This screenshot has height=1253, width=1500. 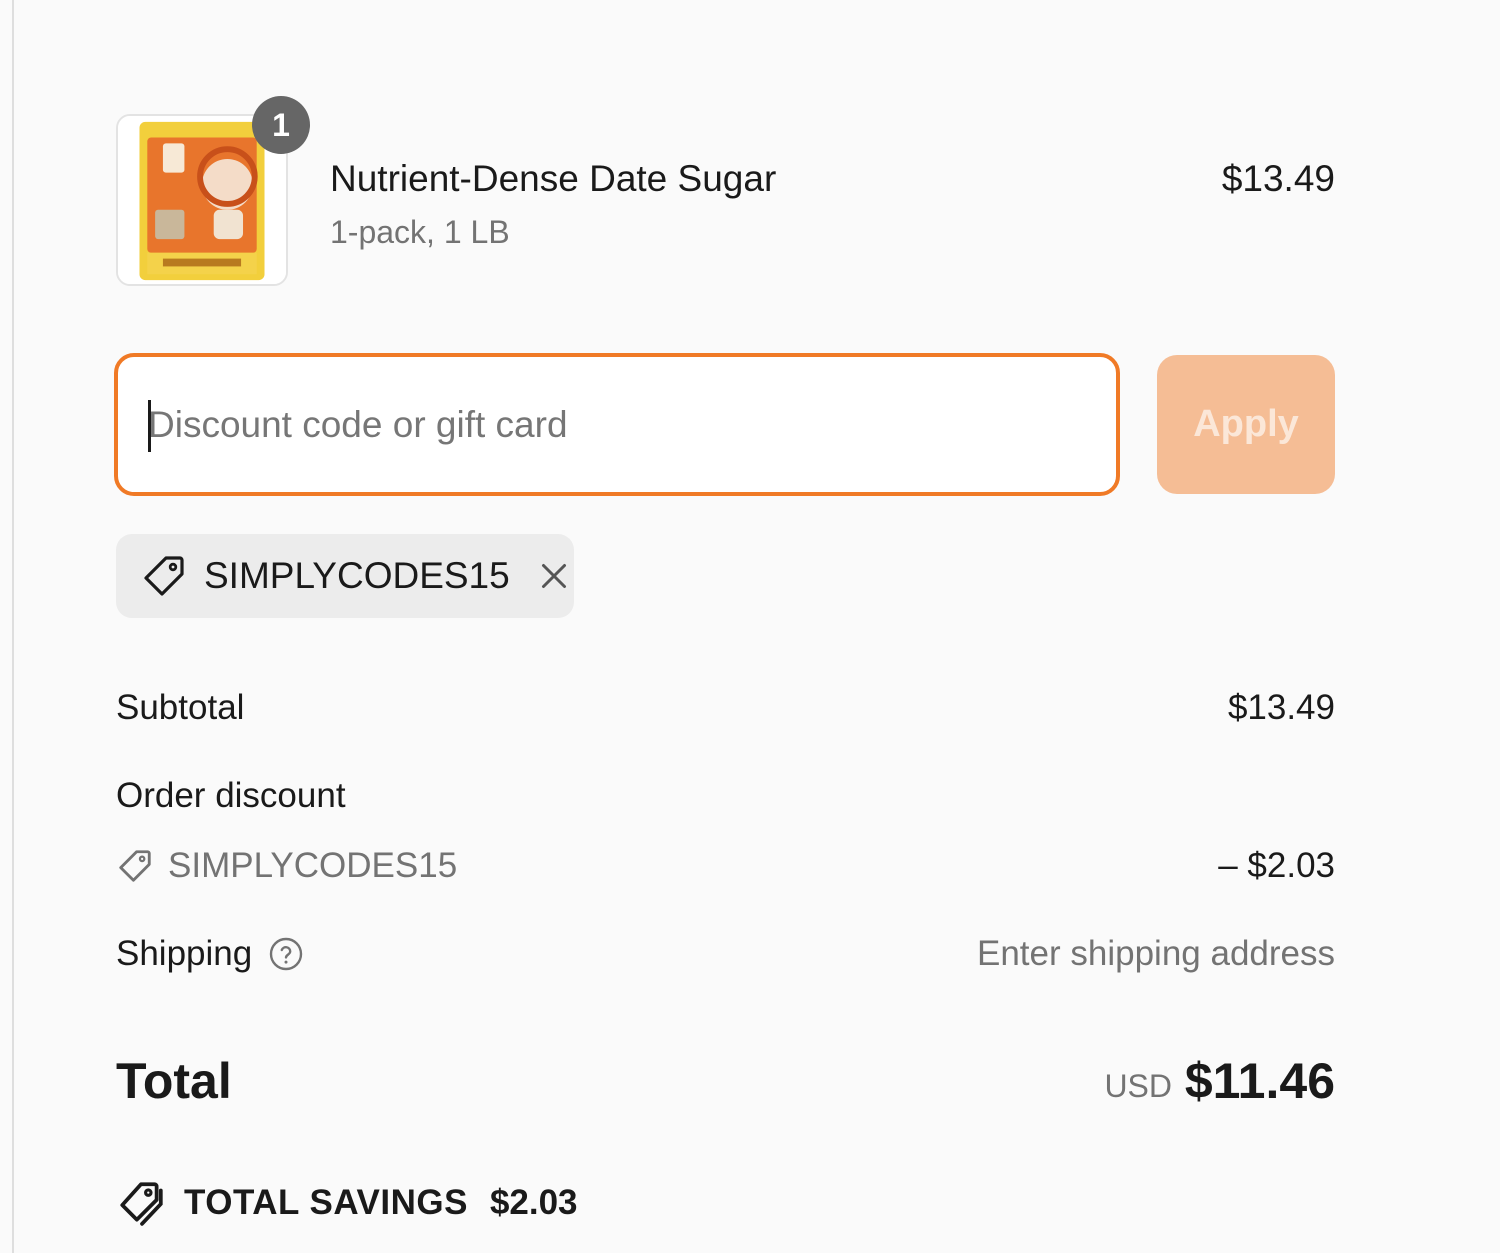 I want to click on order-discount-value: – $2.03, so click(x=1276, y=865).